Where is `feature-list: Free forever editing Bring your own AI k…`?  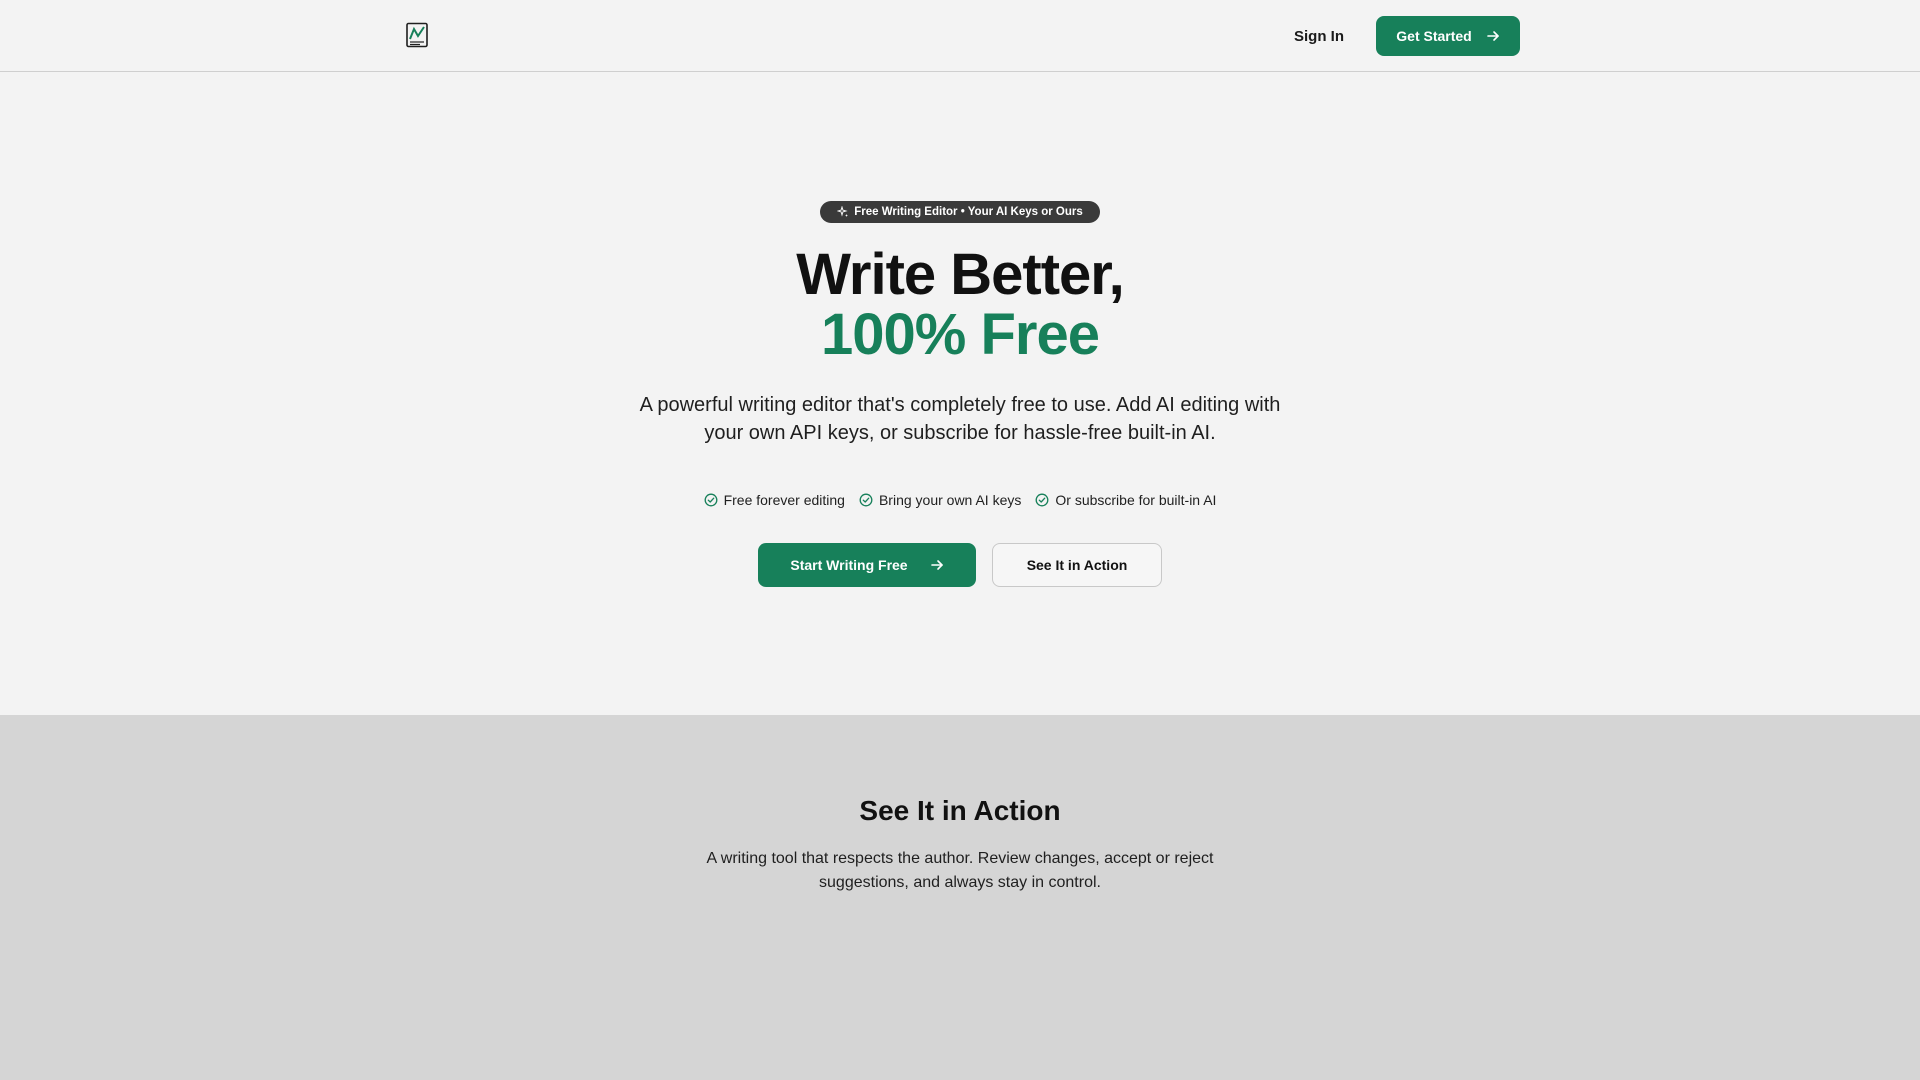
feature-list: Free forever editing Bring your own AI k… is located at coordinates (960, 500).